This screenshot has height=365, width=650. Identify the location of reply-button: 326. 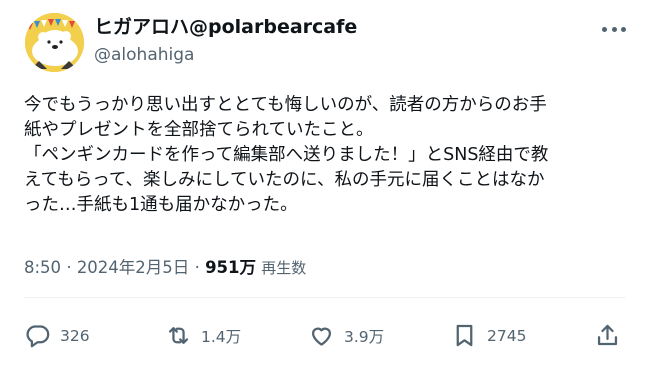
(57, 335).